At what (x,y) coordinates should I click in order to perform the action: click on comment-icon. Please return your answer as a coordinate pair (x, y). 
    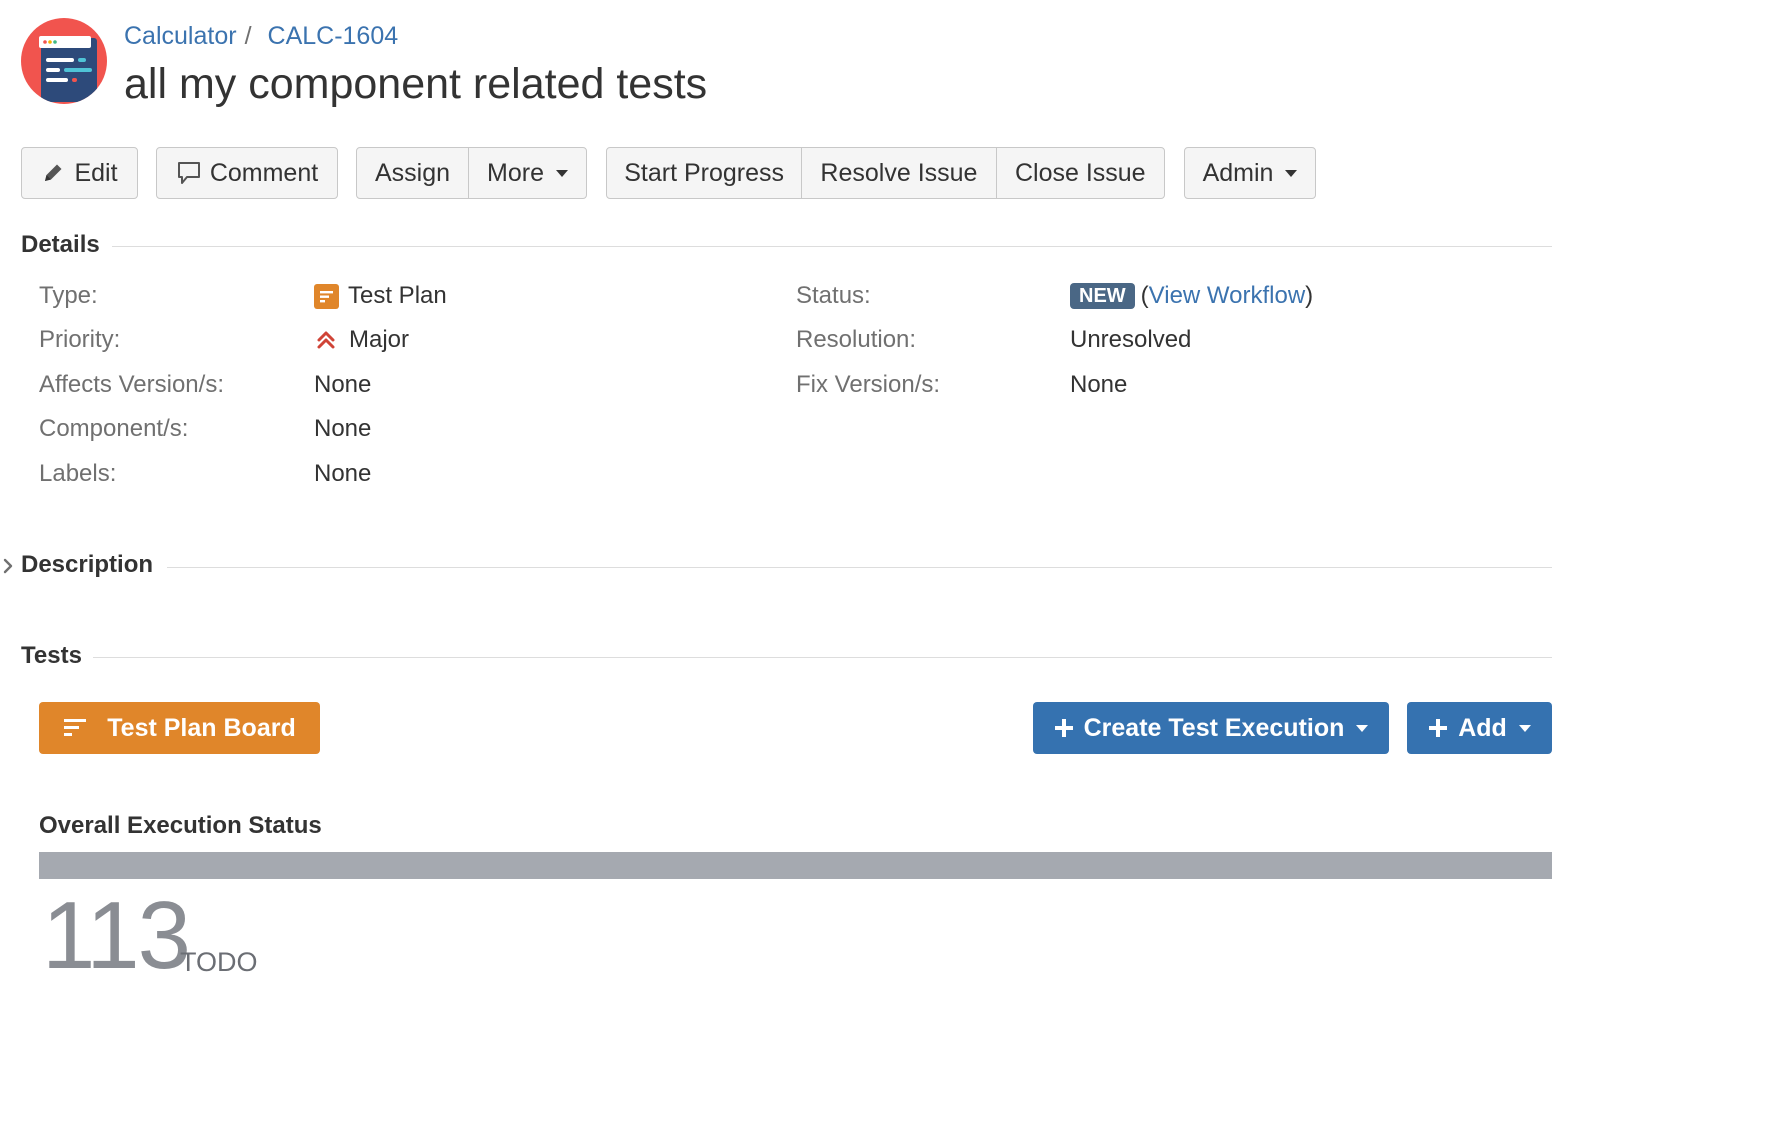
    Looking at the image, I should click on (189, 173).